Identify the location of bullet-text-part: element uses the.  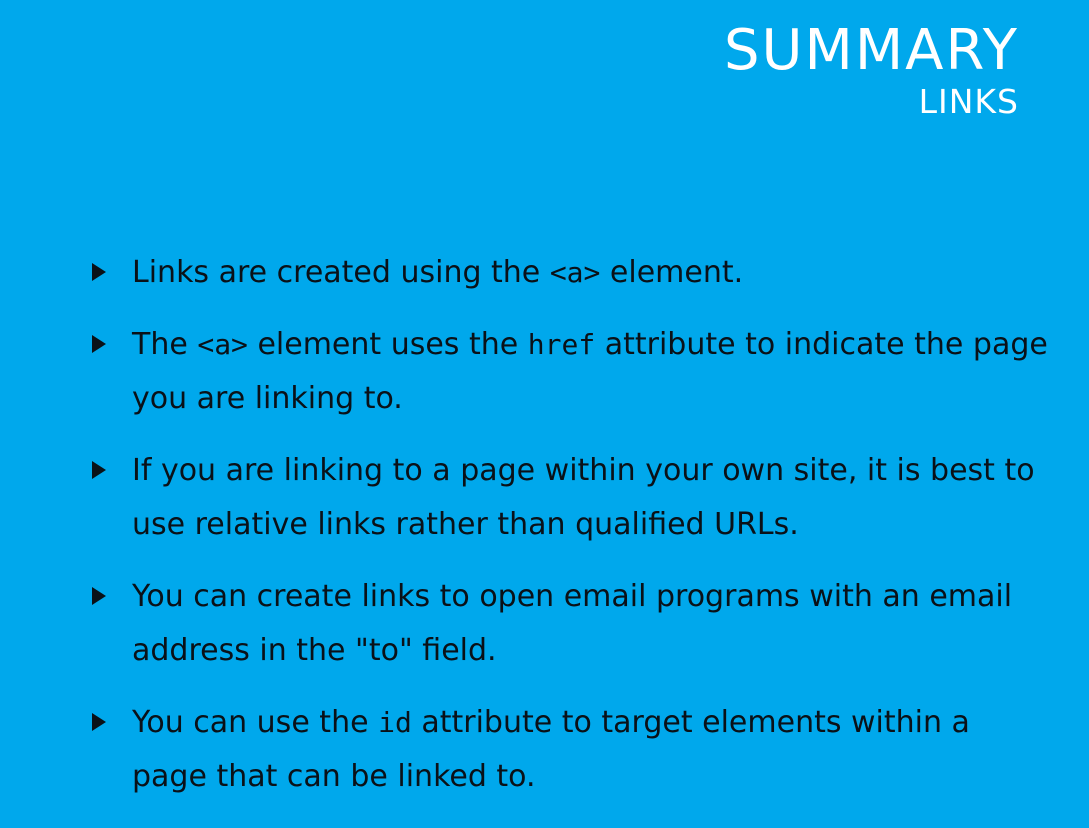
(387, 344).